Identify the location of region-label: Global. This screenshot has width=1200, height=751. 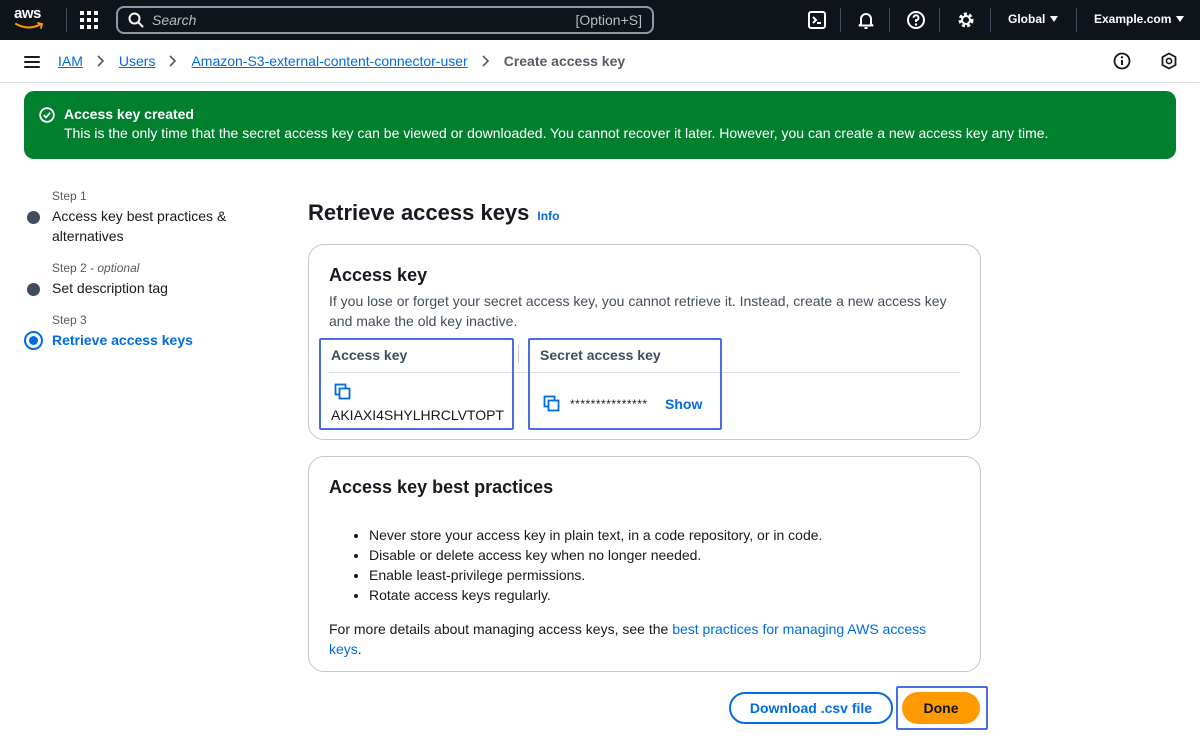
(1027, 19).